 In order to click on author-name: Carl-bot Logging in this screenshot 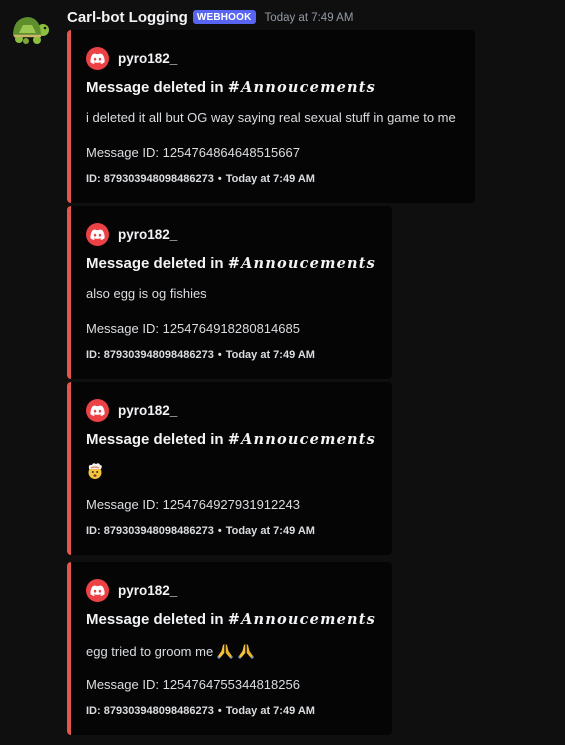, I will do `click(127, 17)`.